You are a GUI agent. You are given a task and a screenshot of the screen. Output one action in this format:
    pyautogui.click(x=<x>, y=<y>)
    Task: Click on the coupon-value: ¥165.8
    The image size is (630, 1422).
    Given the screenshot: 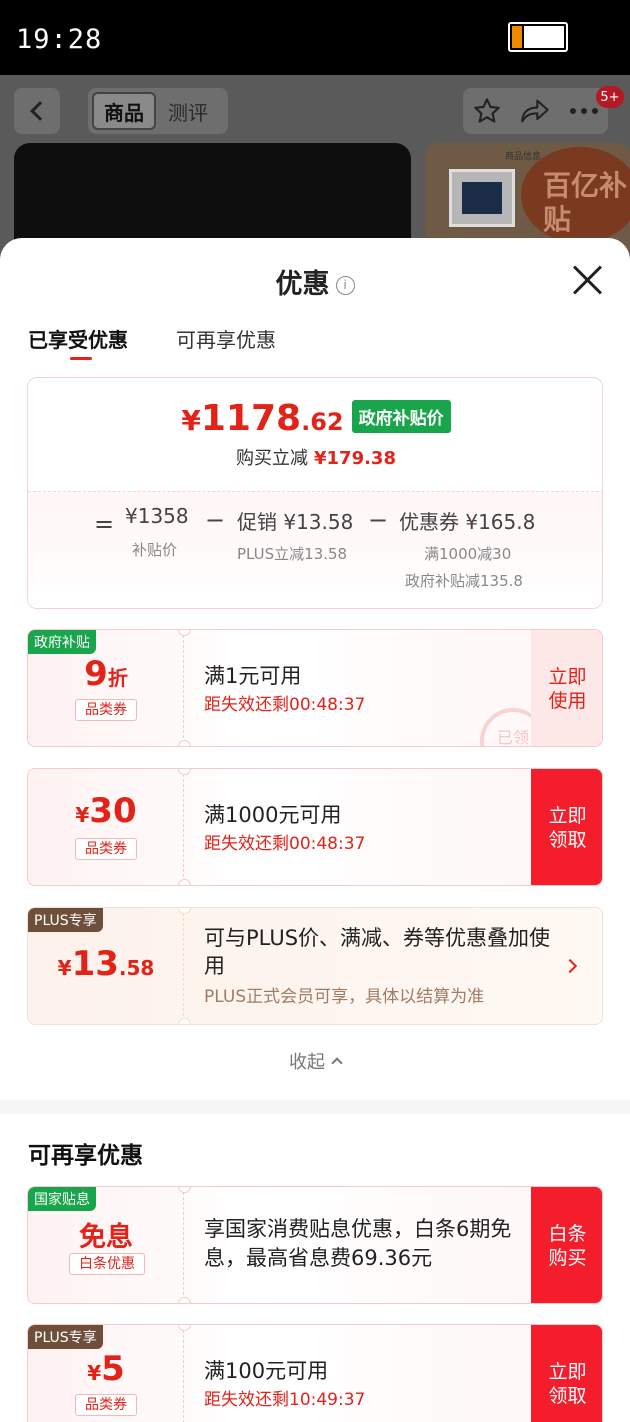 What is the action you would take?
    pyautogui.click(x=500, y=522)
    